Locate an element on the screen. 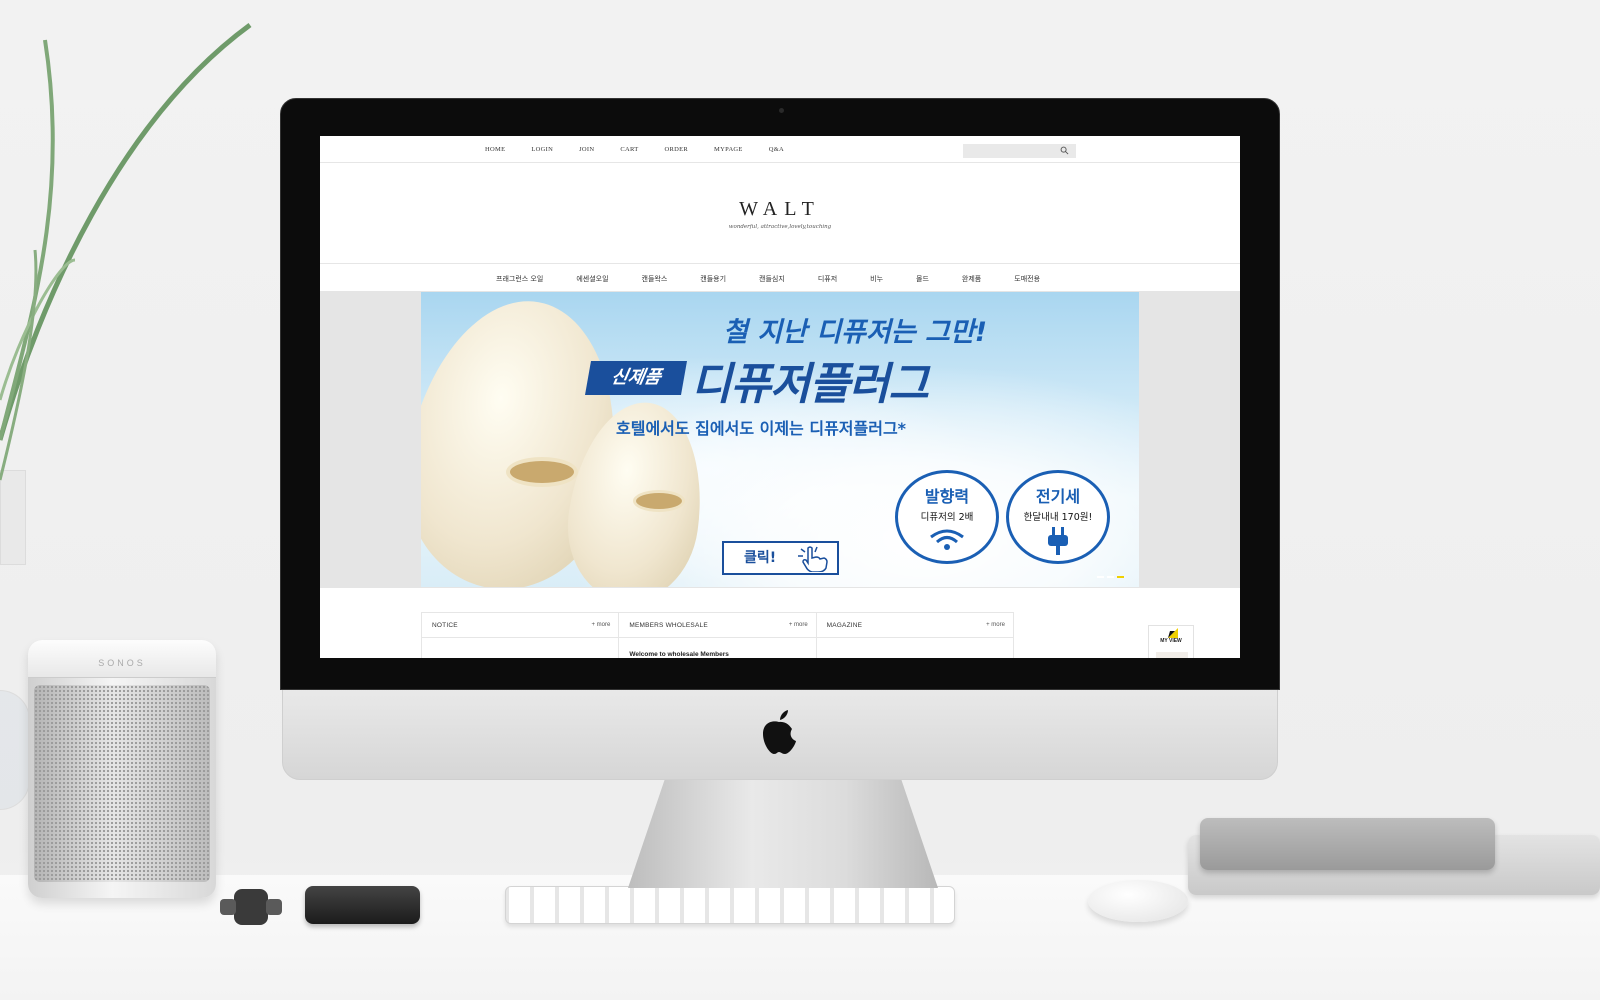 This screenshot has width=1600, height=1000. badge-scent-title: 발향력 is located at coordinates (947, 496).